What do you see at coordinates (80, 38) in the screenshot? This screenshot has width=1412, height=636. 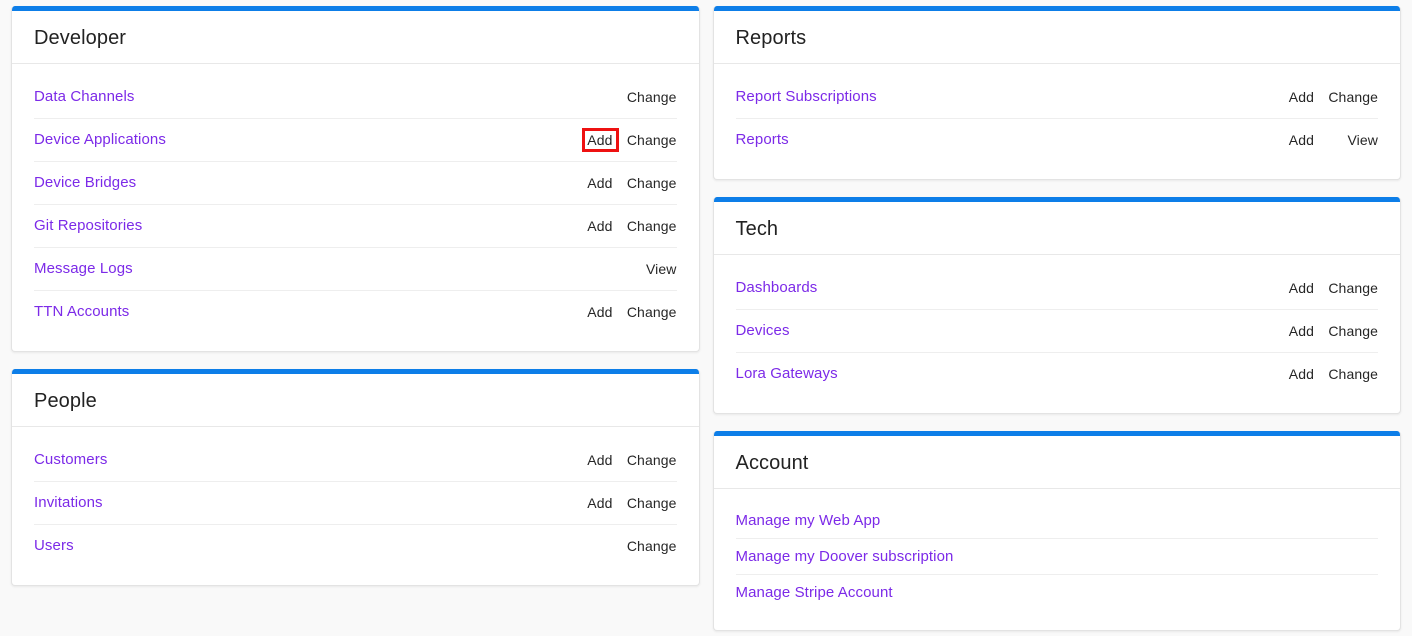 I see `card-title: Developer` at bounding box center [80, 38].